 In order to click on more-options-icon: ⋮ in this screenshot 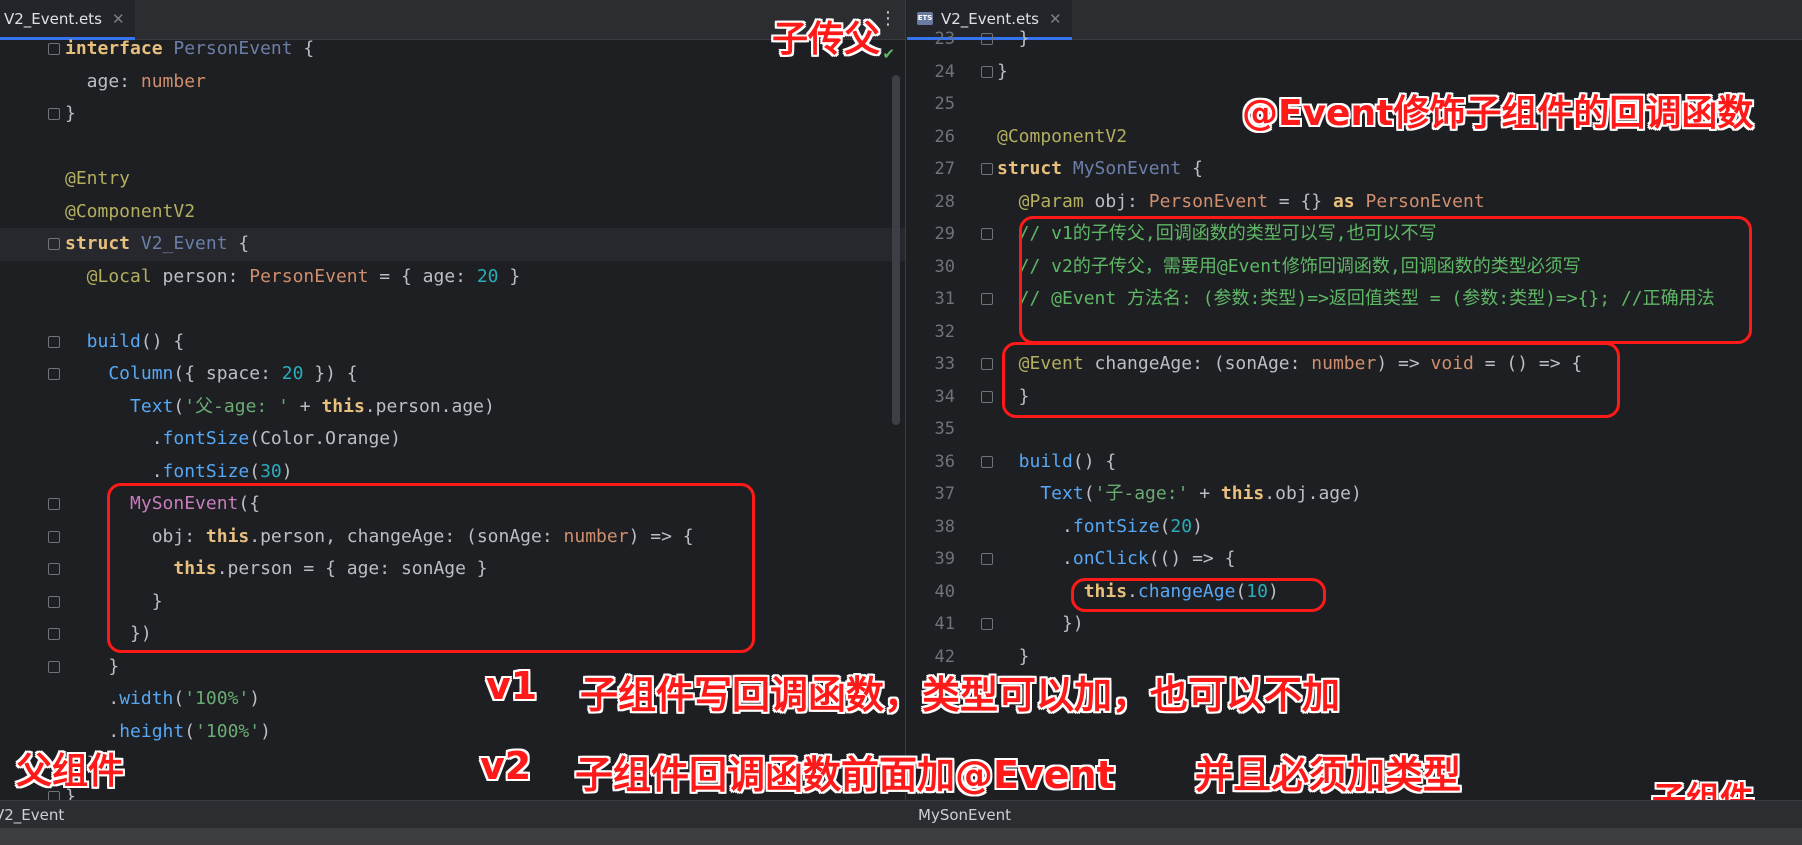, I will do `click(888, 19)`.